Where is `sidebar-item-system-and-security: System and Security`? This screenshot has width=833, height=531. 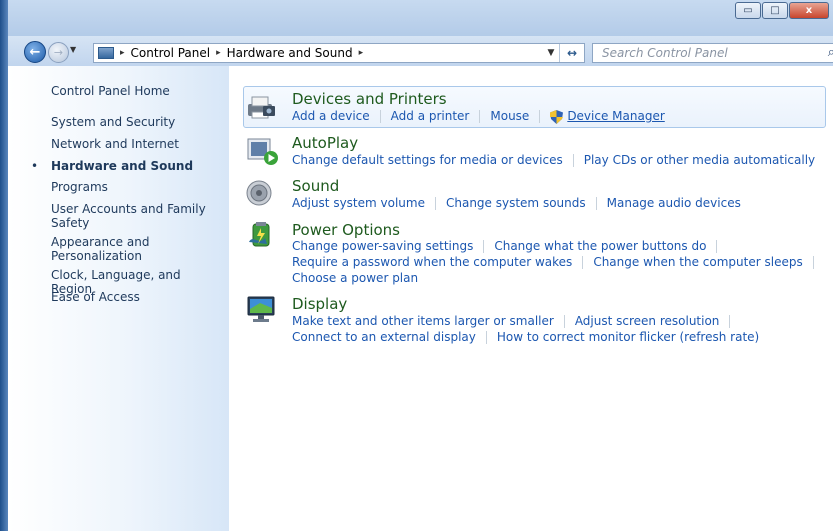 sidebar-item-system-and-security: System and Security is located at coordinates (136, 122).